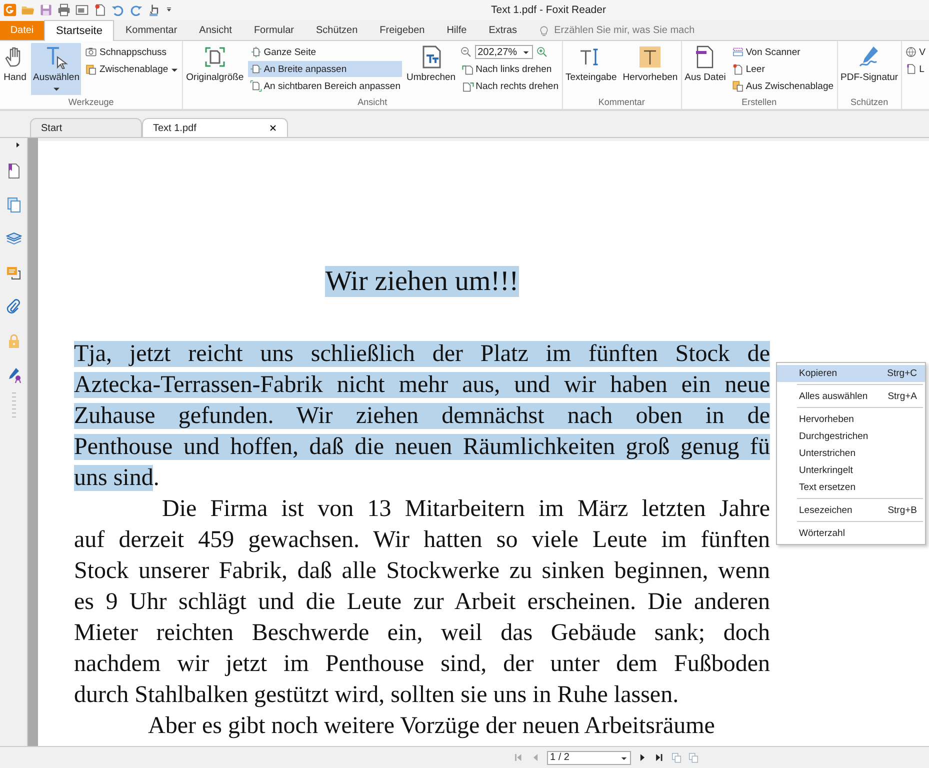 Image resolution: width=929 pixels, height=768 pixels. Describe the element at coordinates (325, 69) in the screenshot. I see `ribbon-button: An Breite anpassen` at that location.